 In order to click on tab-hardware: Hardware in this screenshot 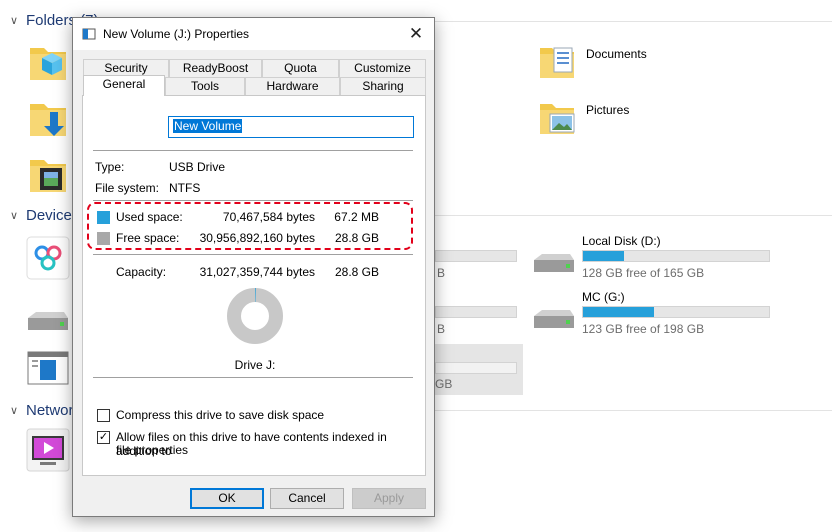, I will do `click(292, 86)`.